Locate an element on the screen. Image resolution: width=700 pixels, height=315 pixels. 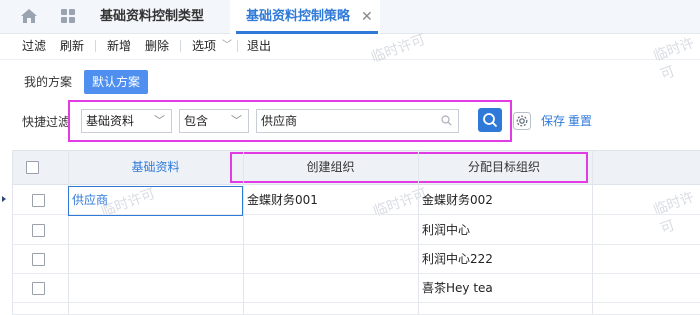
quick-filter-highlight is located at coordinates (290, 121).